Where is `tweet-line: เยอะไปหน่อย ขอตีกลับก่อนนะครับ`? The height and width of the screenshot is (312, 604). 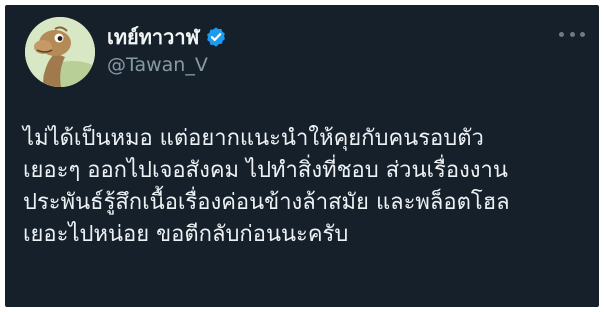 tweet-line: เยอะไปหน่อย ขอตีกลับก่อนนะครับ is located at coordinates (186, 234).